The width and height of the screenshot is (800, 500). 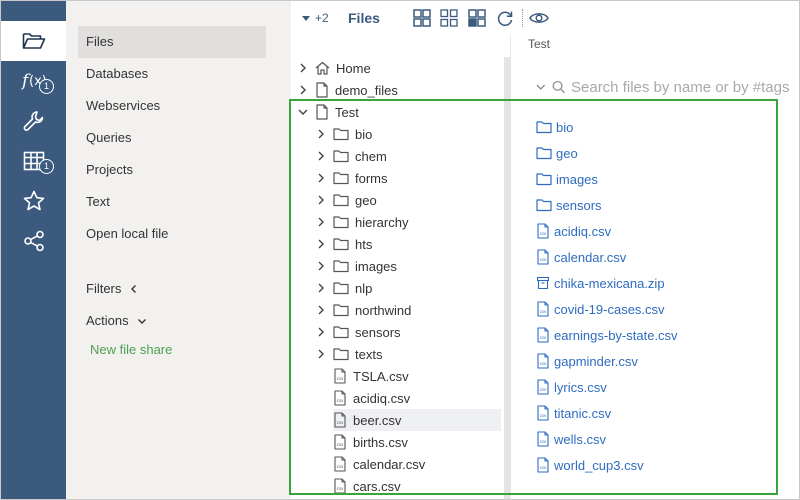 What do you see at coordinates (172, 74) in the screenshot?
I see `nav-item-databases: Databases` at bounding box center [172, 74].